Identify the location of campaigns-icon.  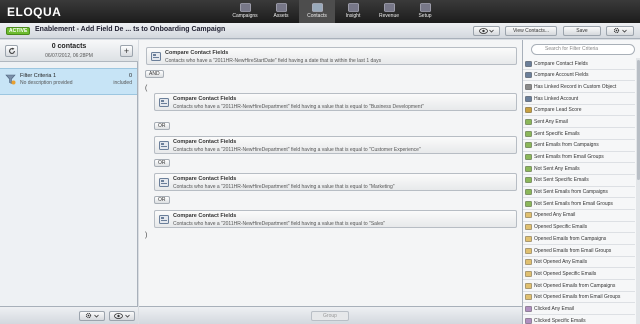
(245, 7).